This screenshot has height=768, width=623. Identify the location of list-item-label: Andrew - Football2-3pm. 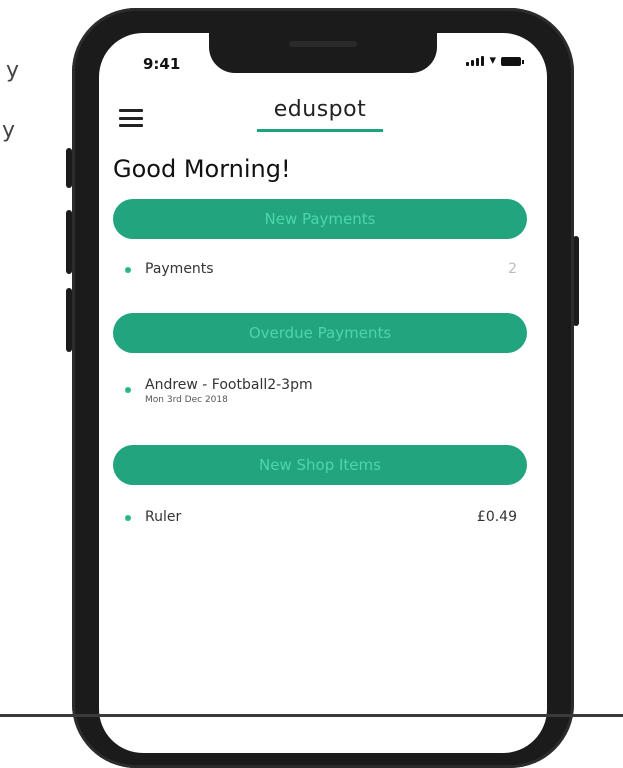
(229, 385).